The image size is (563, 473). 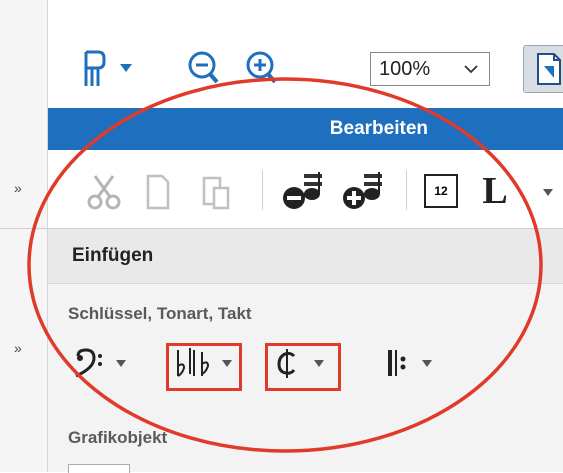 I want to click on clef-dropdown, so click(x=107, y=363).